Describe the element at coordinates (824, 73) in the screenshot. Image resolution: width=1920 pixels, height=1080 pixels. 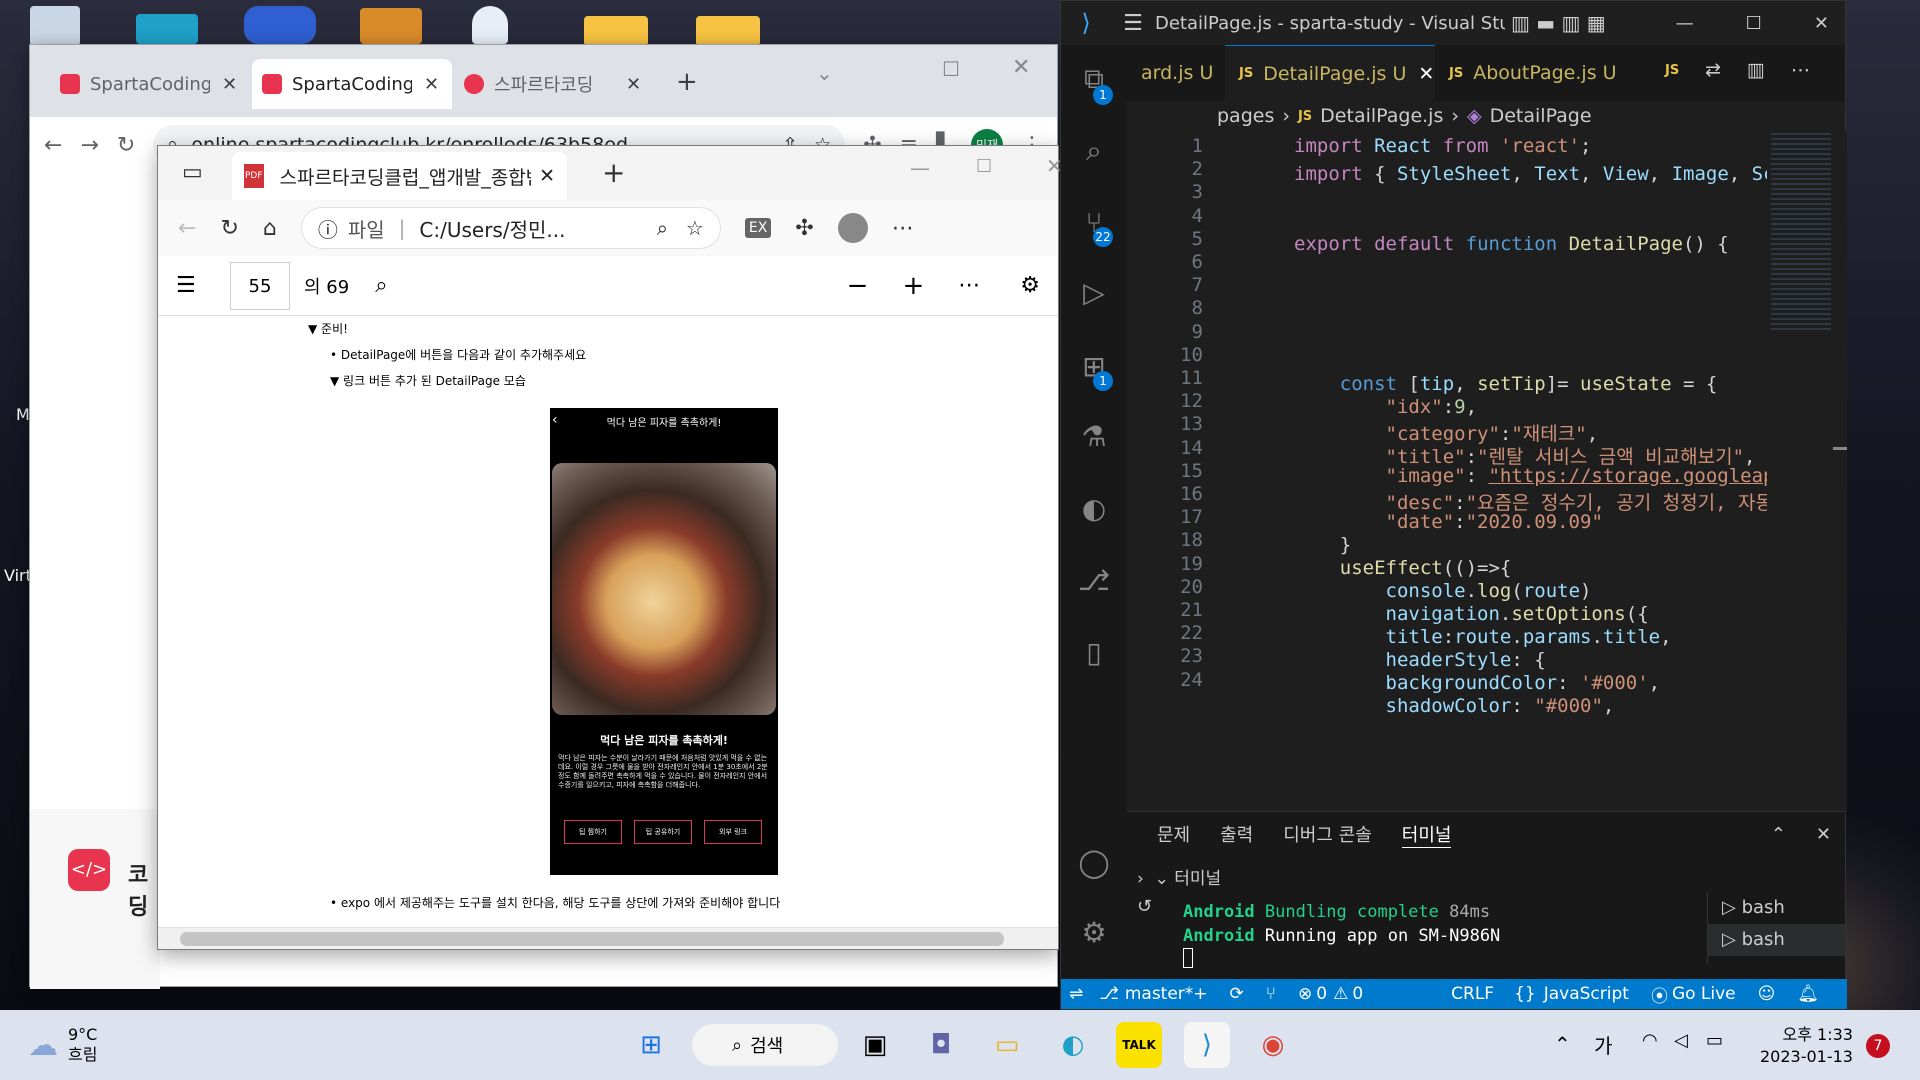
I see `chevron-down-icon: ⌄` at that location.